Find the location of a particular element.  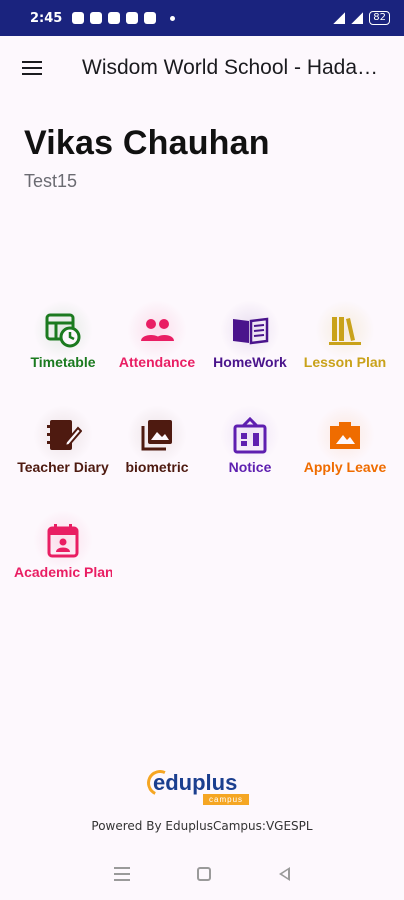

wifi-icon is located at coordinates (339, 18).